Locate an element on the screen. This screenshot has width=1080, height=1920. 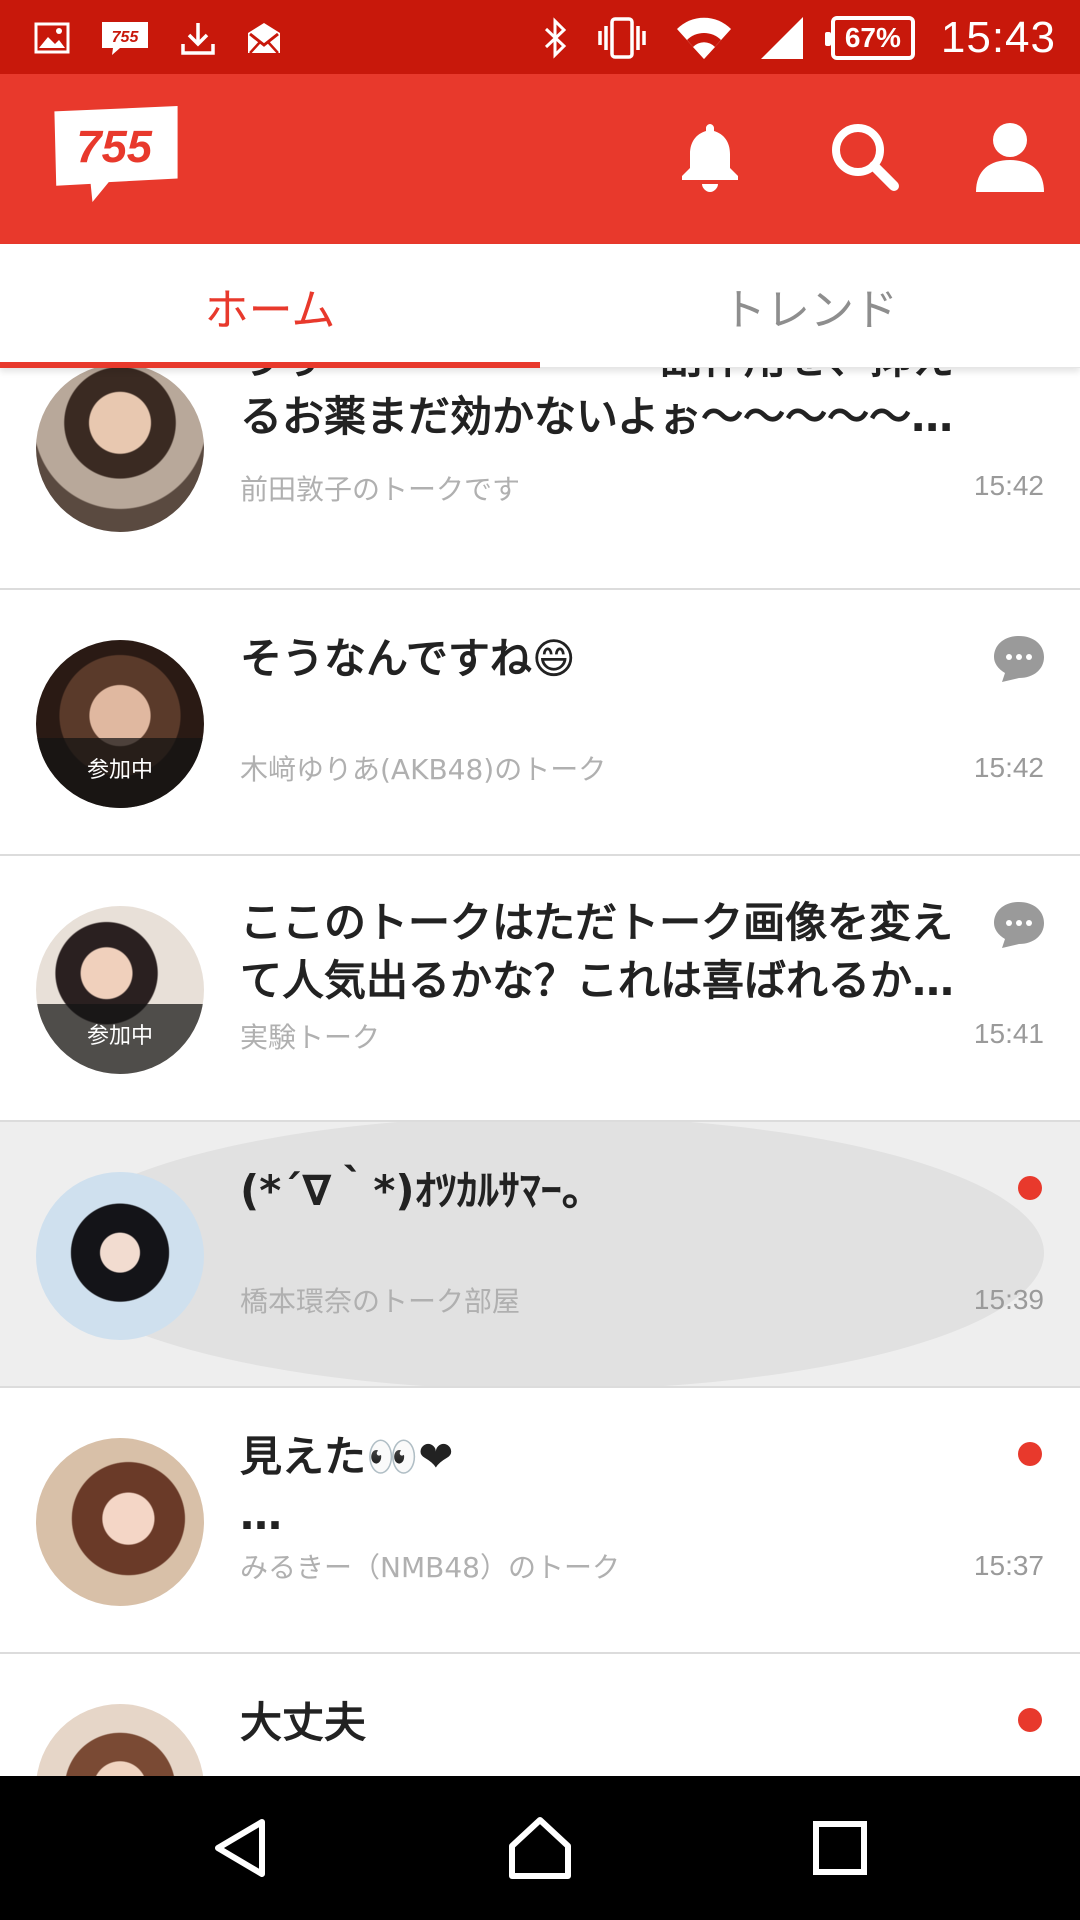
755-icon: 755 is located at coordinates (125, 38).